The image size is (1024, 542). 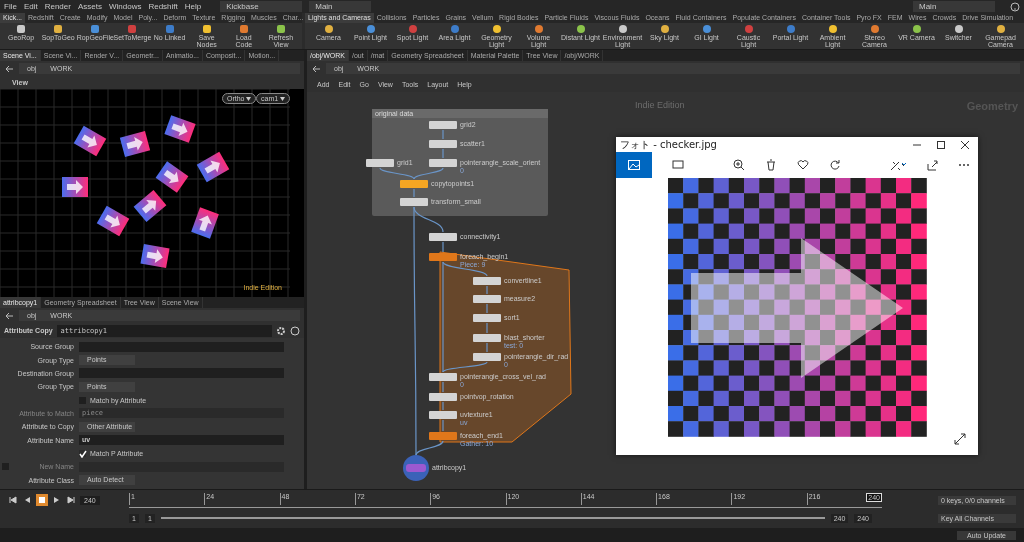 I want to click on heart-icon, so click(x=803, y=165).